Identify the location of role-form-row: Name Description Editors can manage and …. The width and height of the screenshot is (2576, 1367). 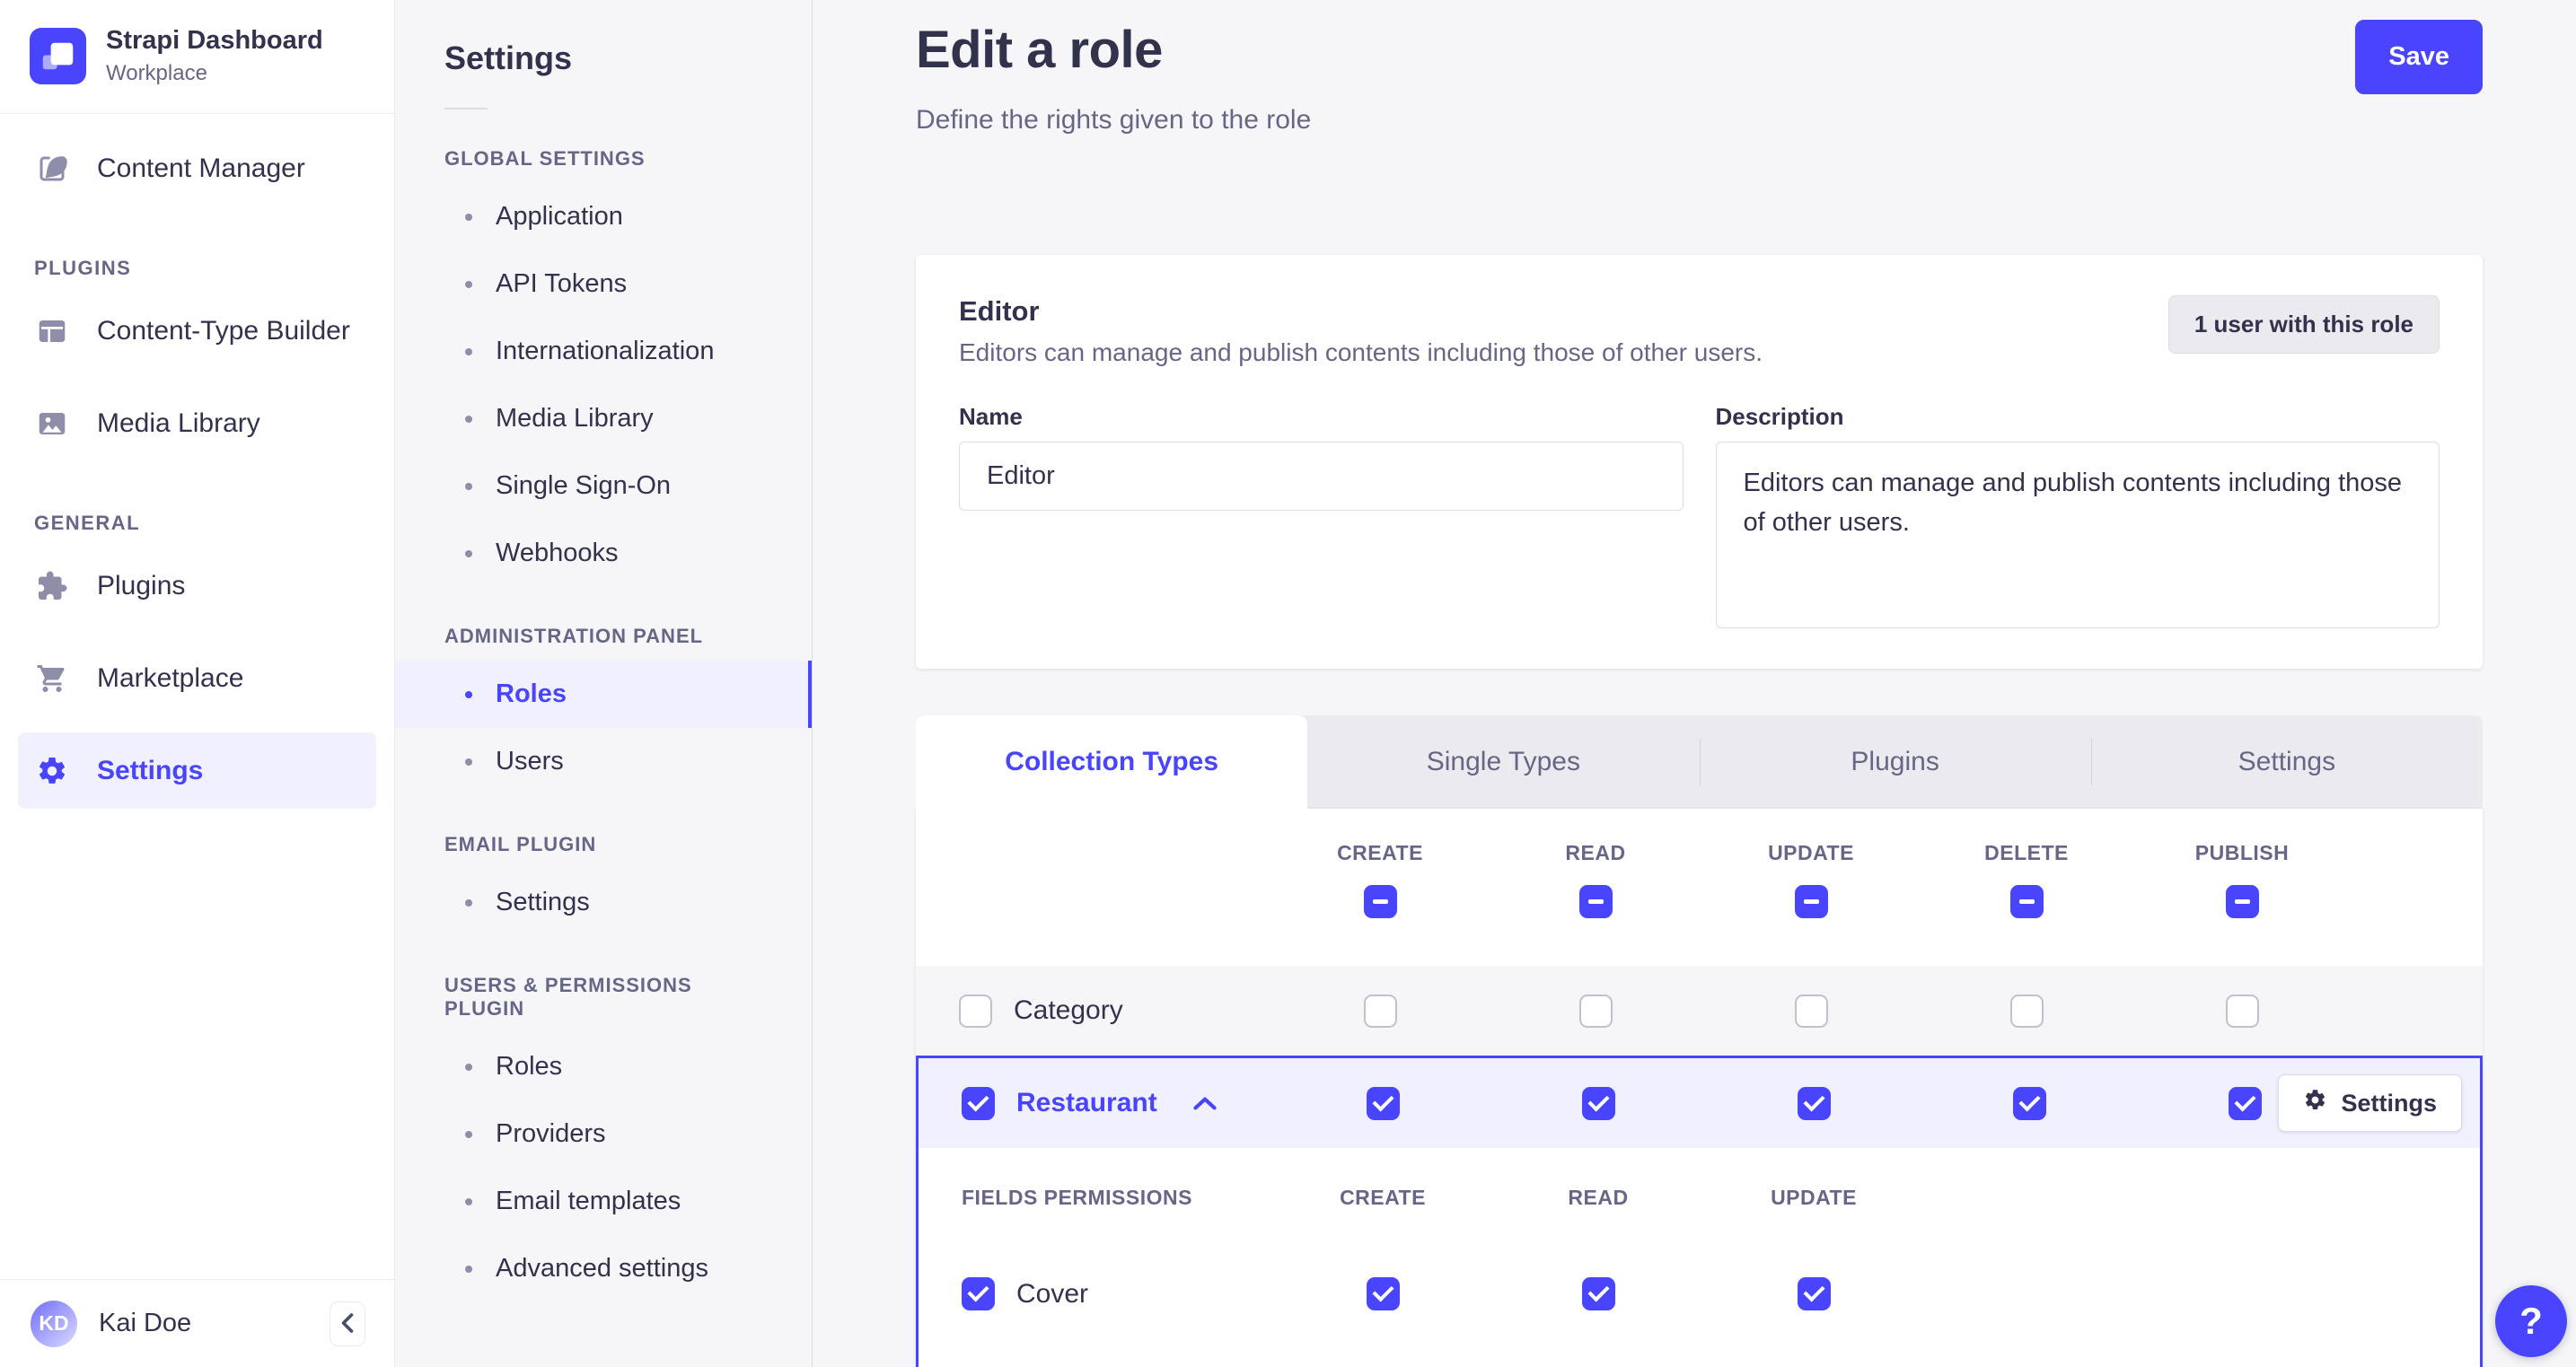
(1700, 518).